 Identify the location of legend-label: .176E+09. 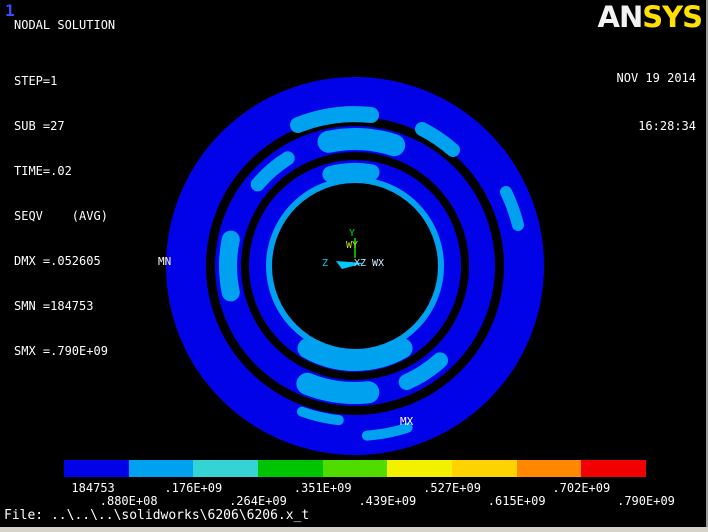
(193, 488).